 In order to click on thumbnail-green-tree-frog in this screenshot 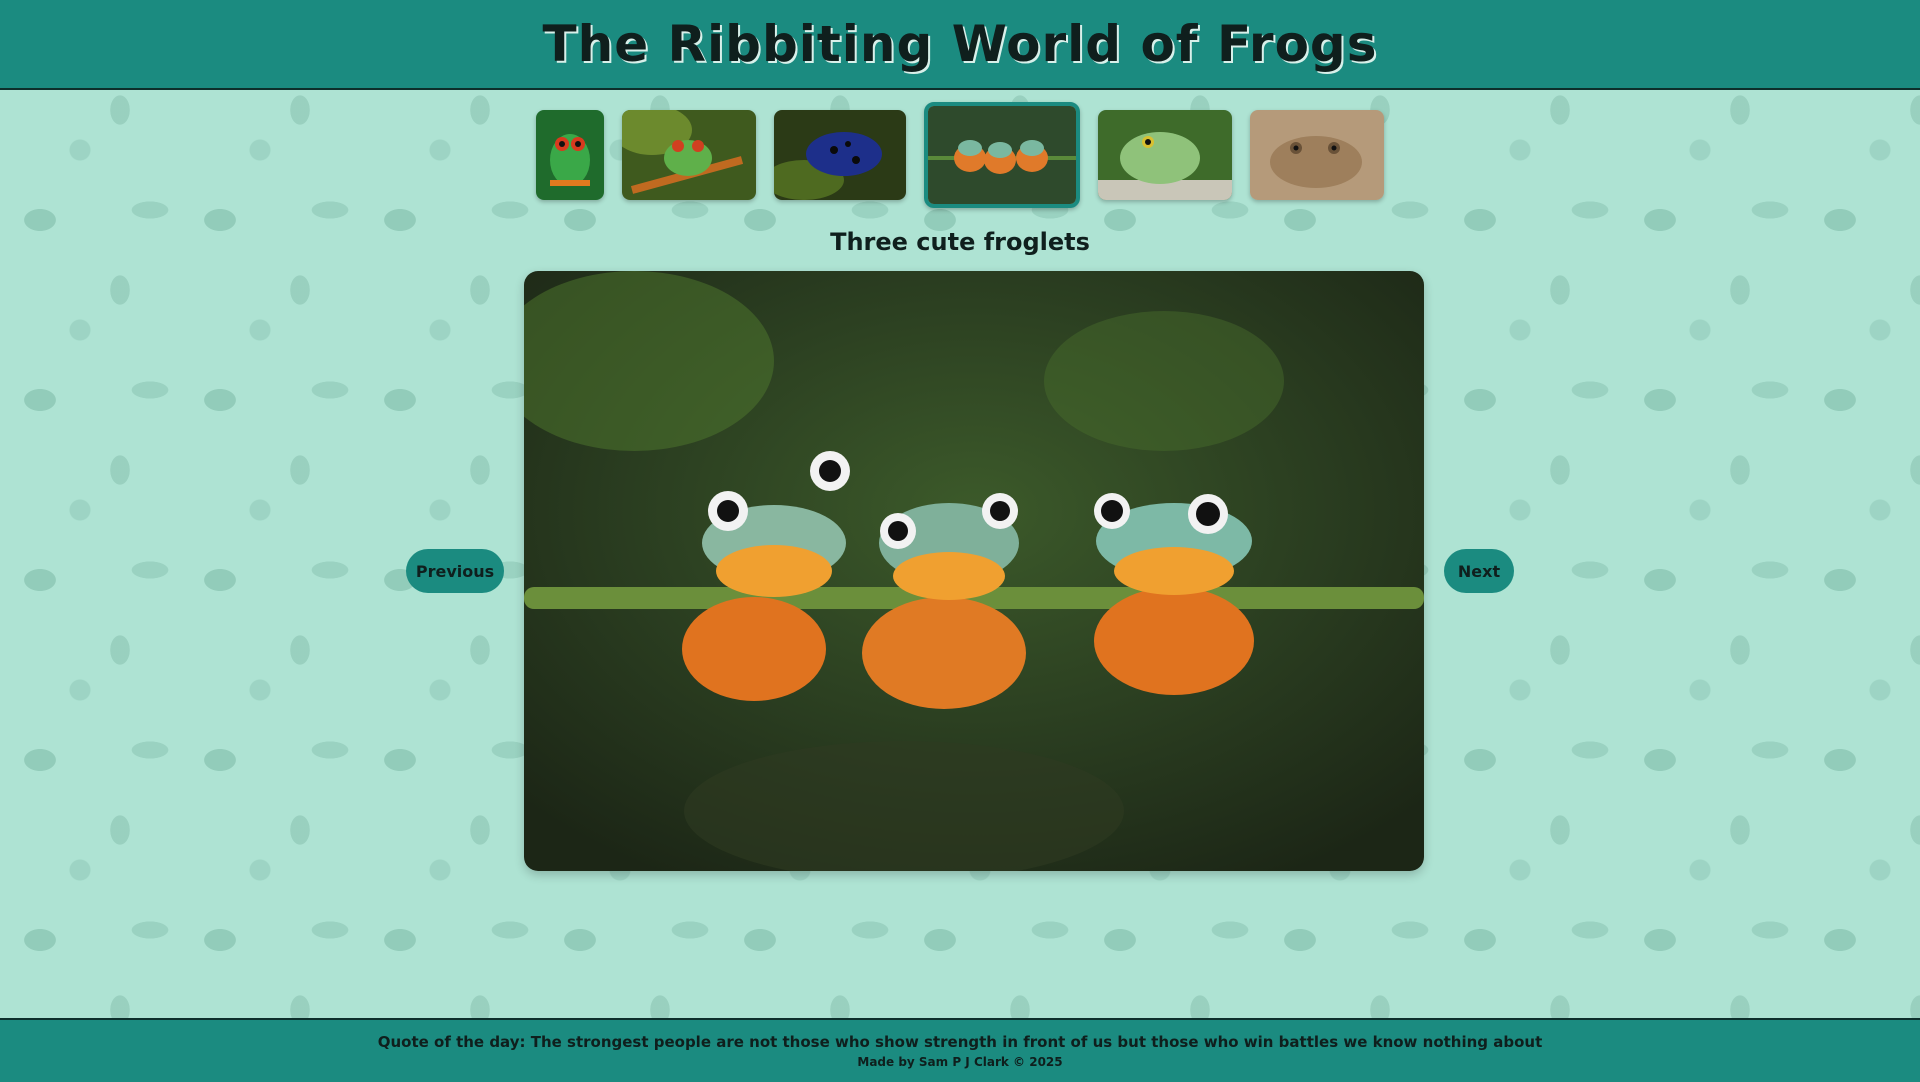, I will do `click(1165, 155)`.